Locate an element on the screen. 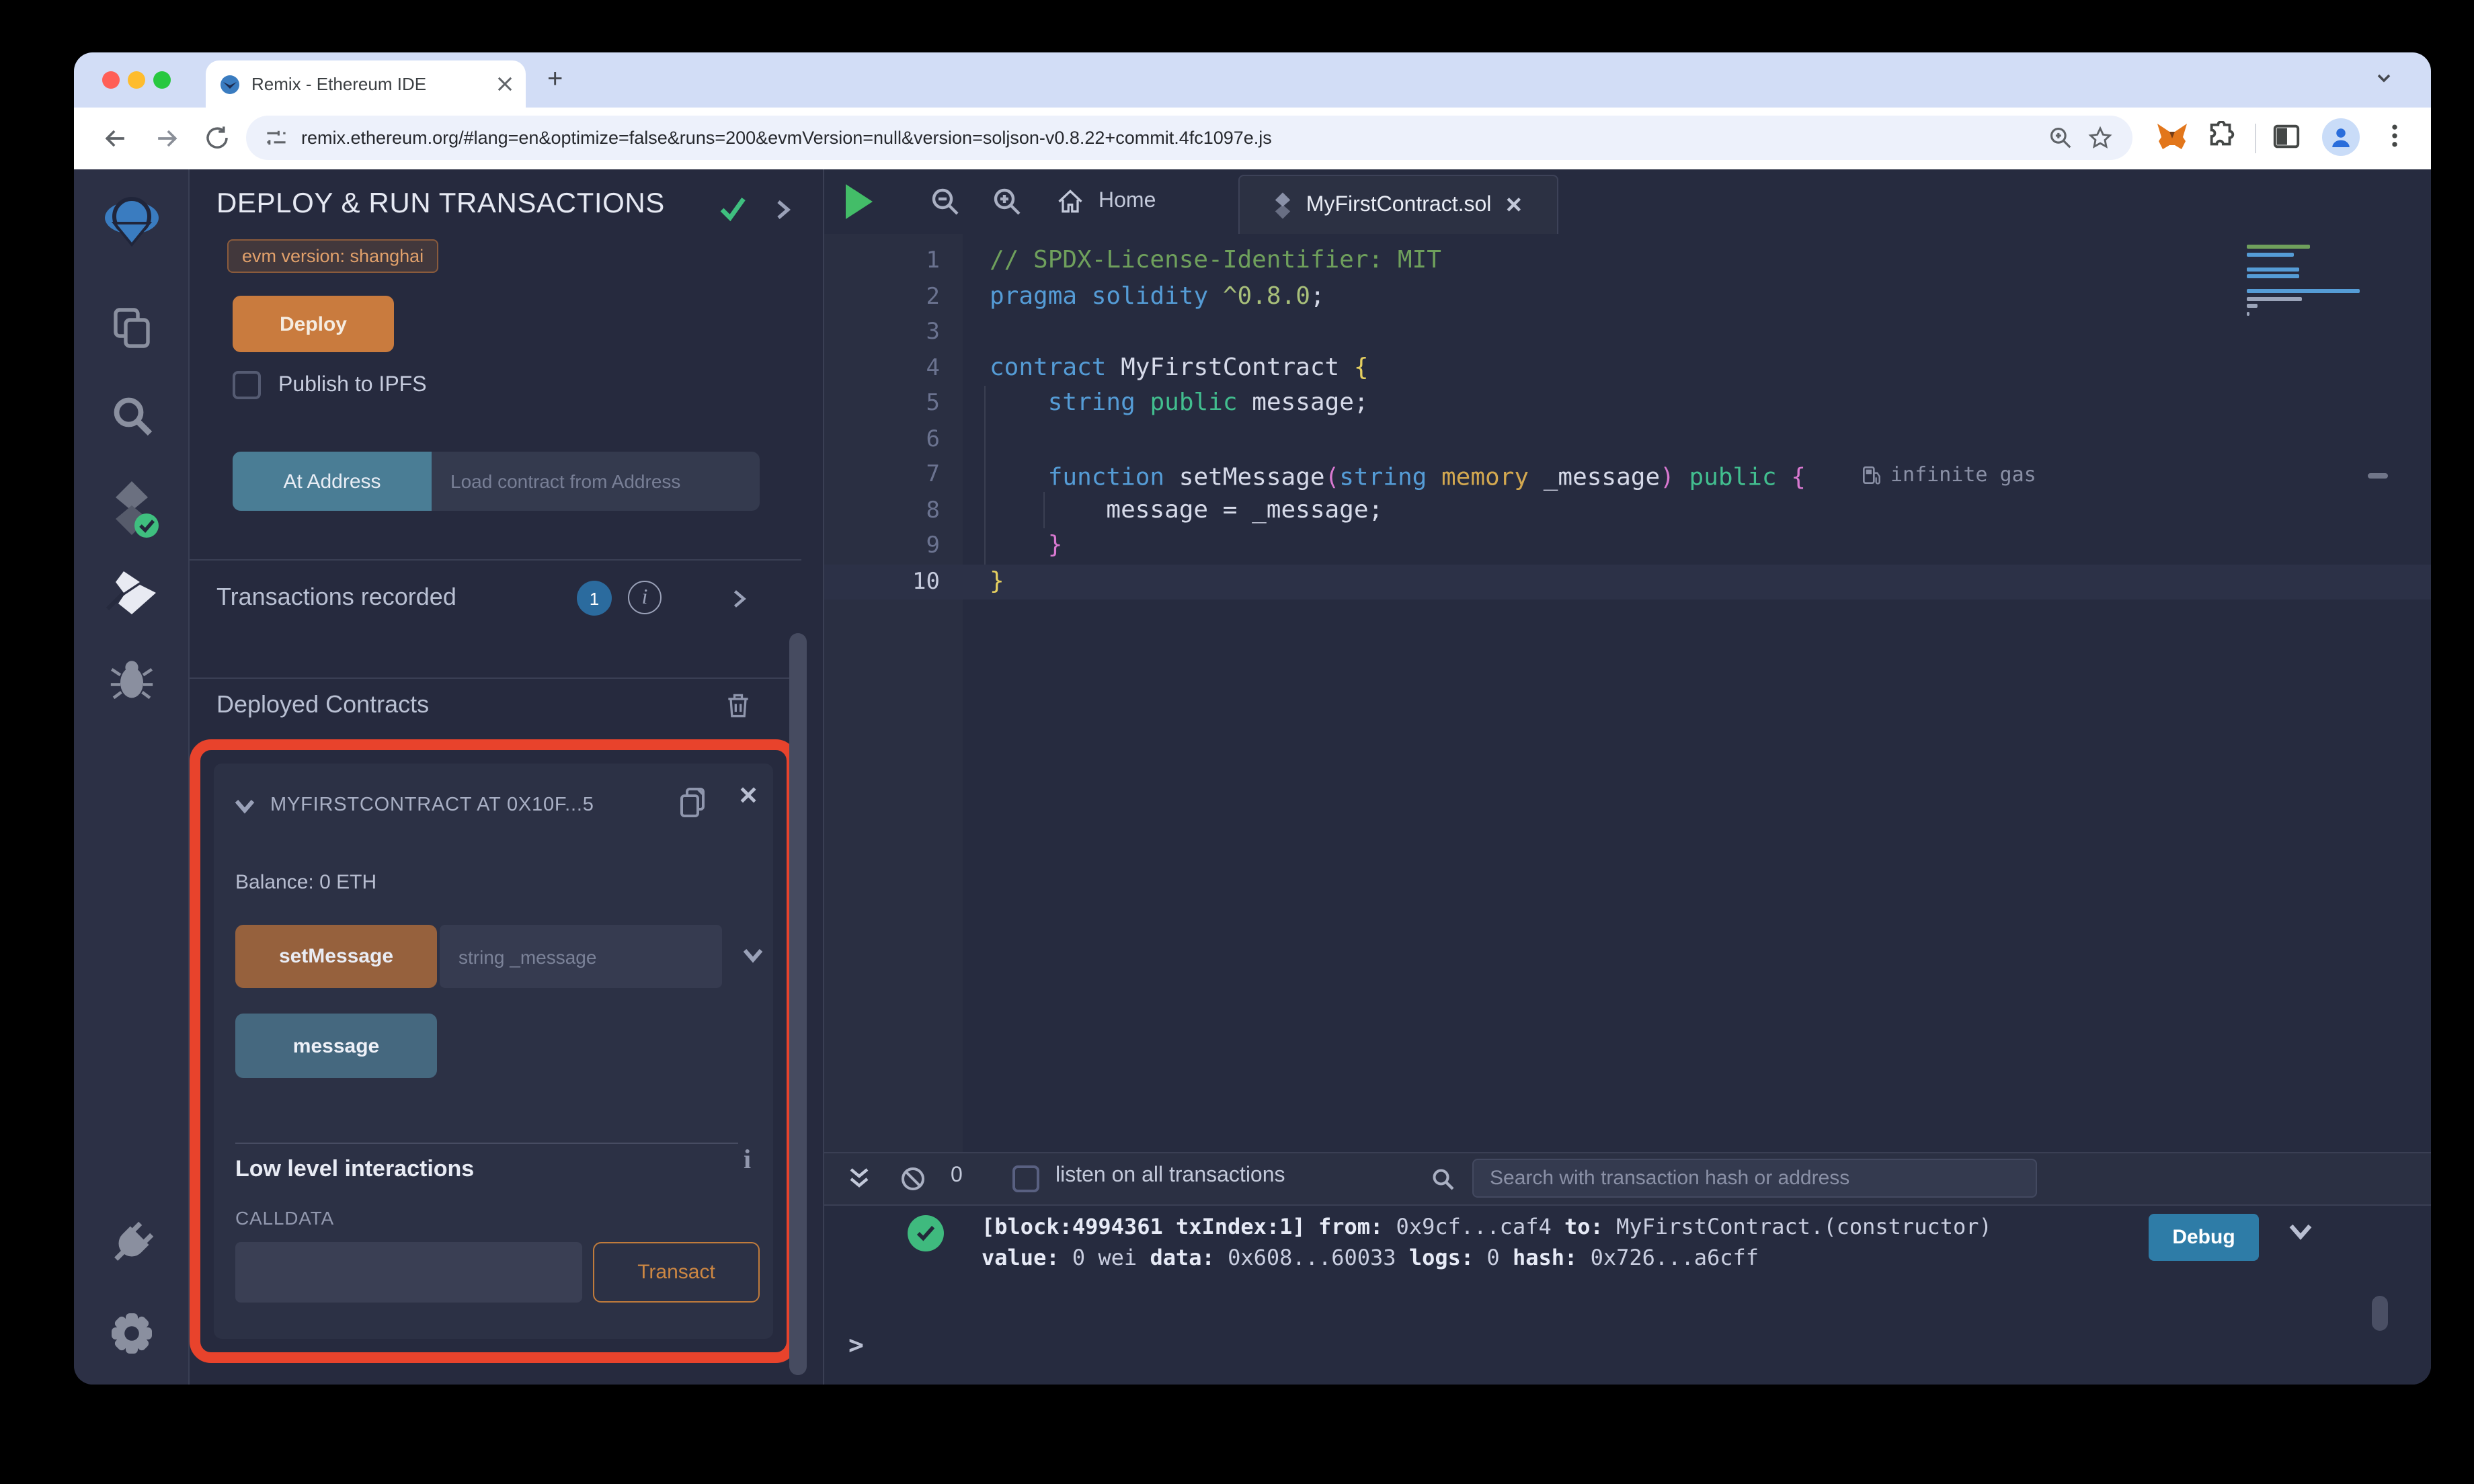  zoom-out-icon is located at coordinates (945, 202).